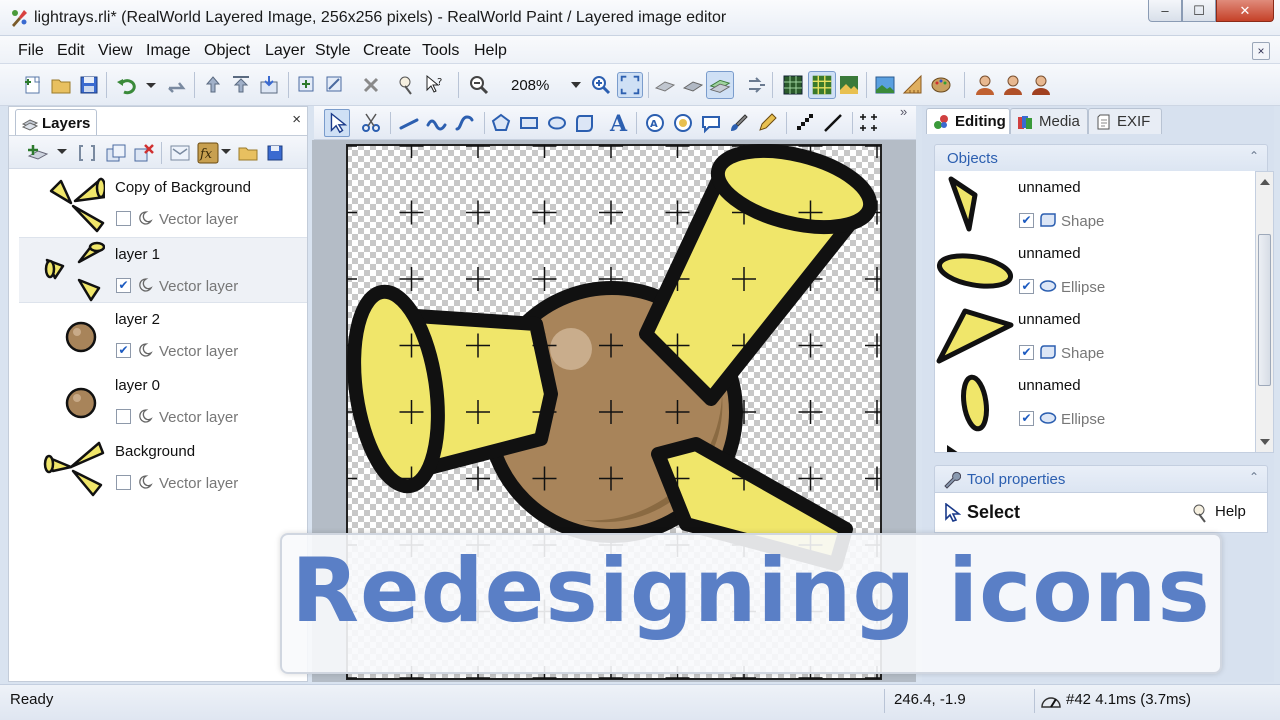 This screenshot has height=720, width=1280. Describe the element at coordinates (501, 123) in the screenshot. I see `polygon-tool-icon` at that location.